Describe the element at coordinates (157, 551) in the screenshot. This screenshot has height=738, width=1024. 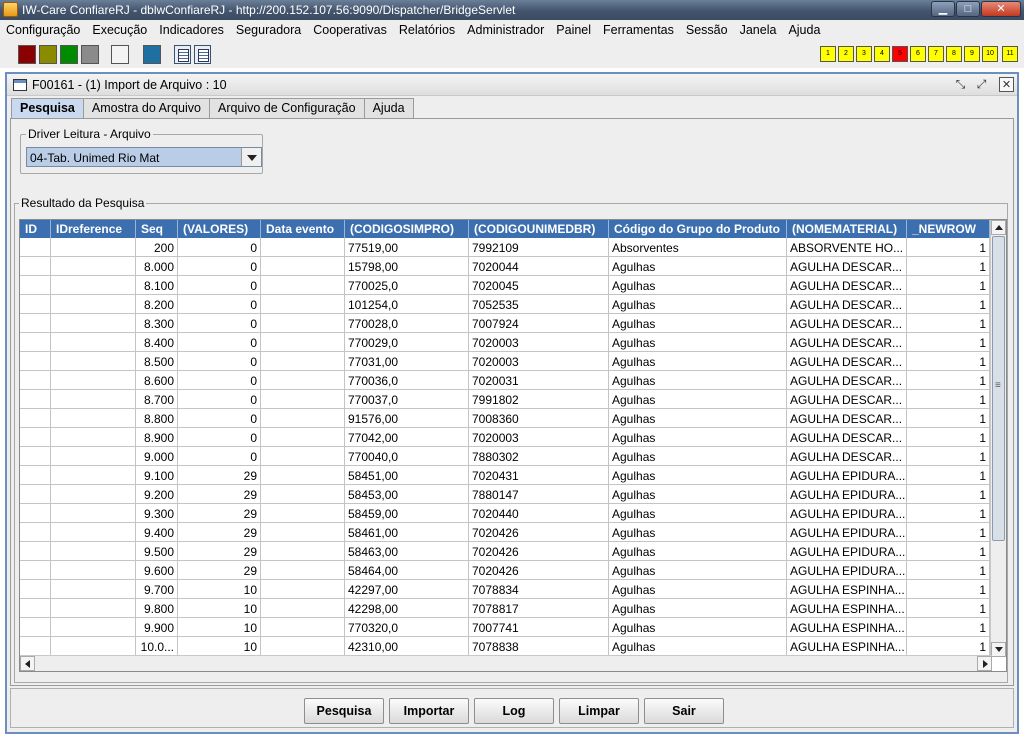
I see `table-cell: 9.500` at that location.